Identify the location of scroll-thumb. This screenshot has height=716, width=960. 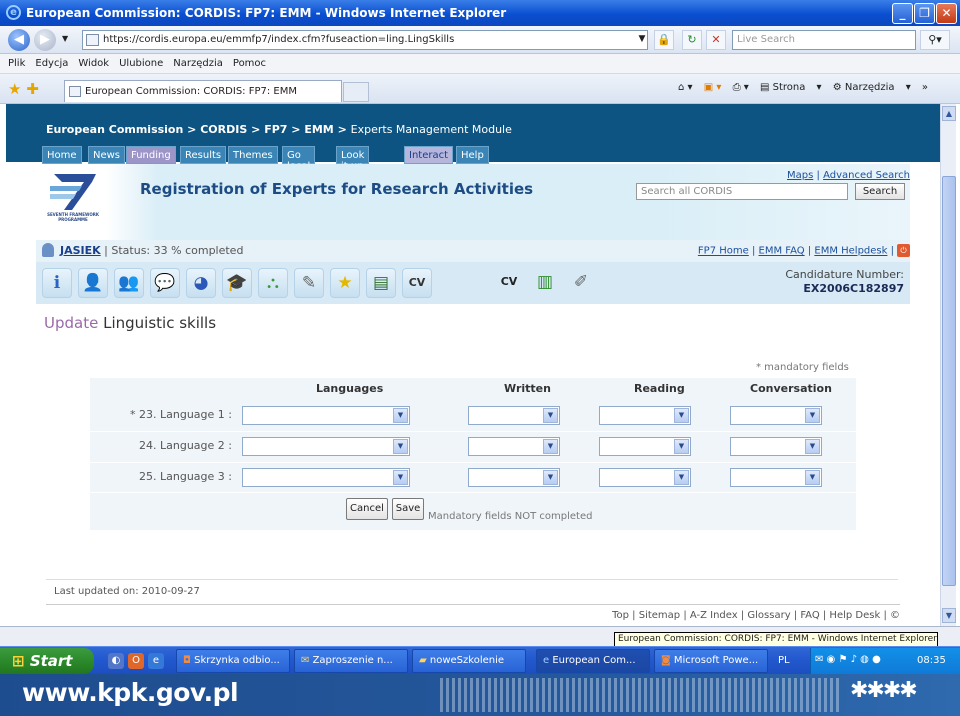
(949, 381).